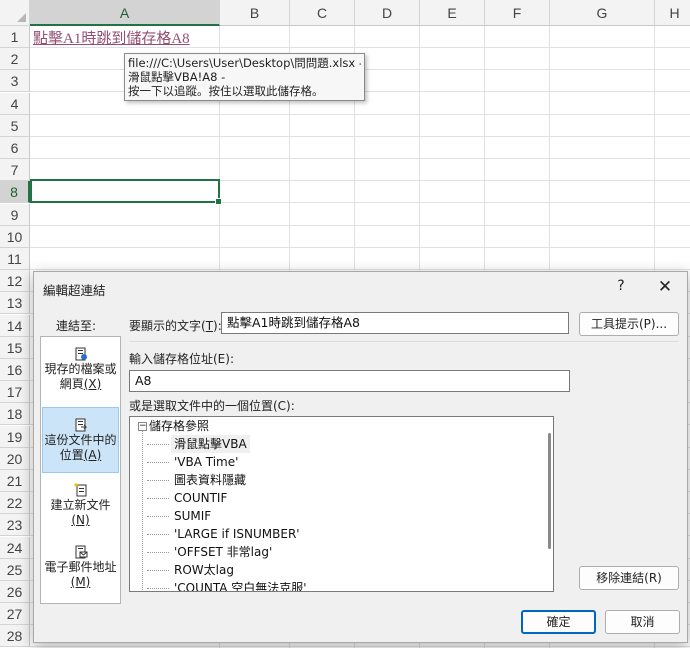  What do you see at coordinates (192, 516) in the screenshot?
I see `tree-item: SUMIF` at bounding box center [192, 516].